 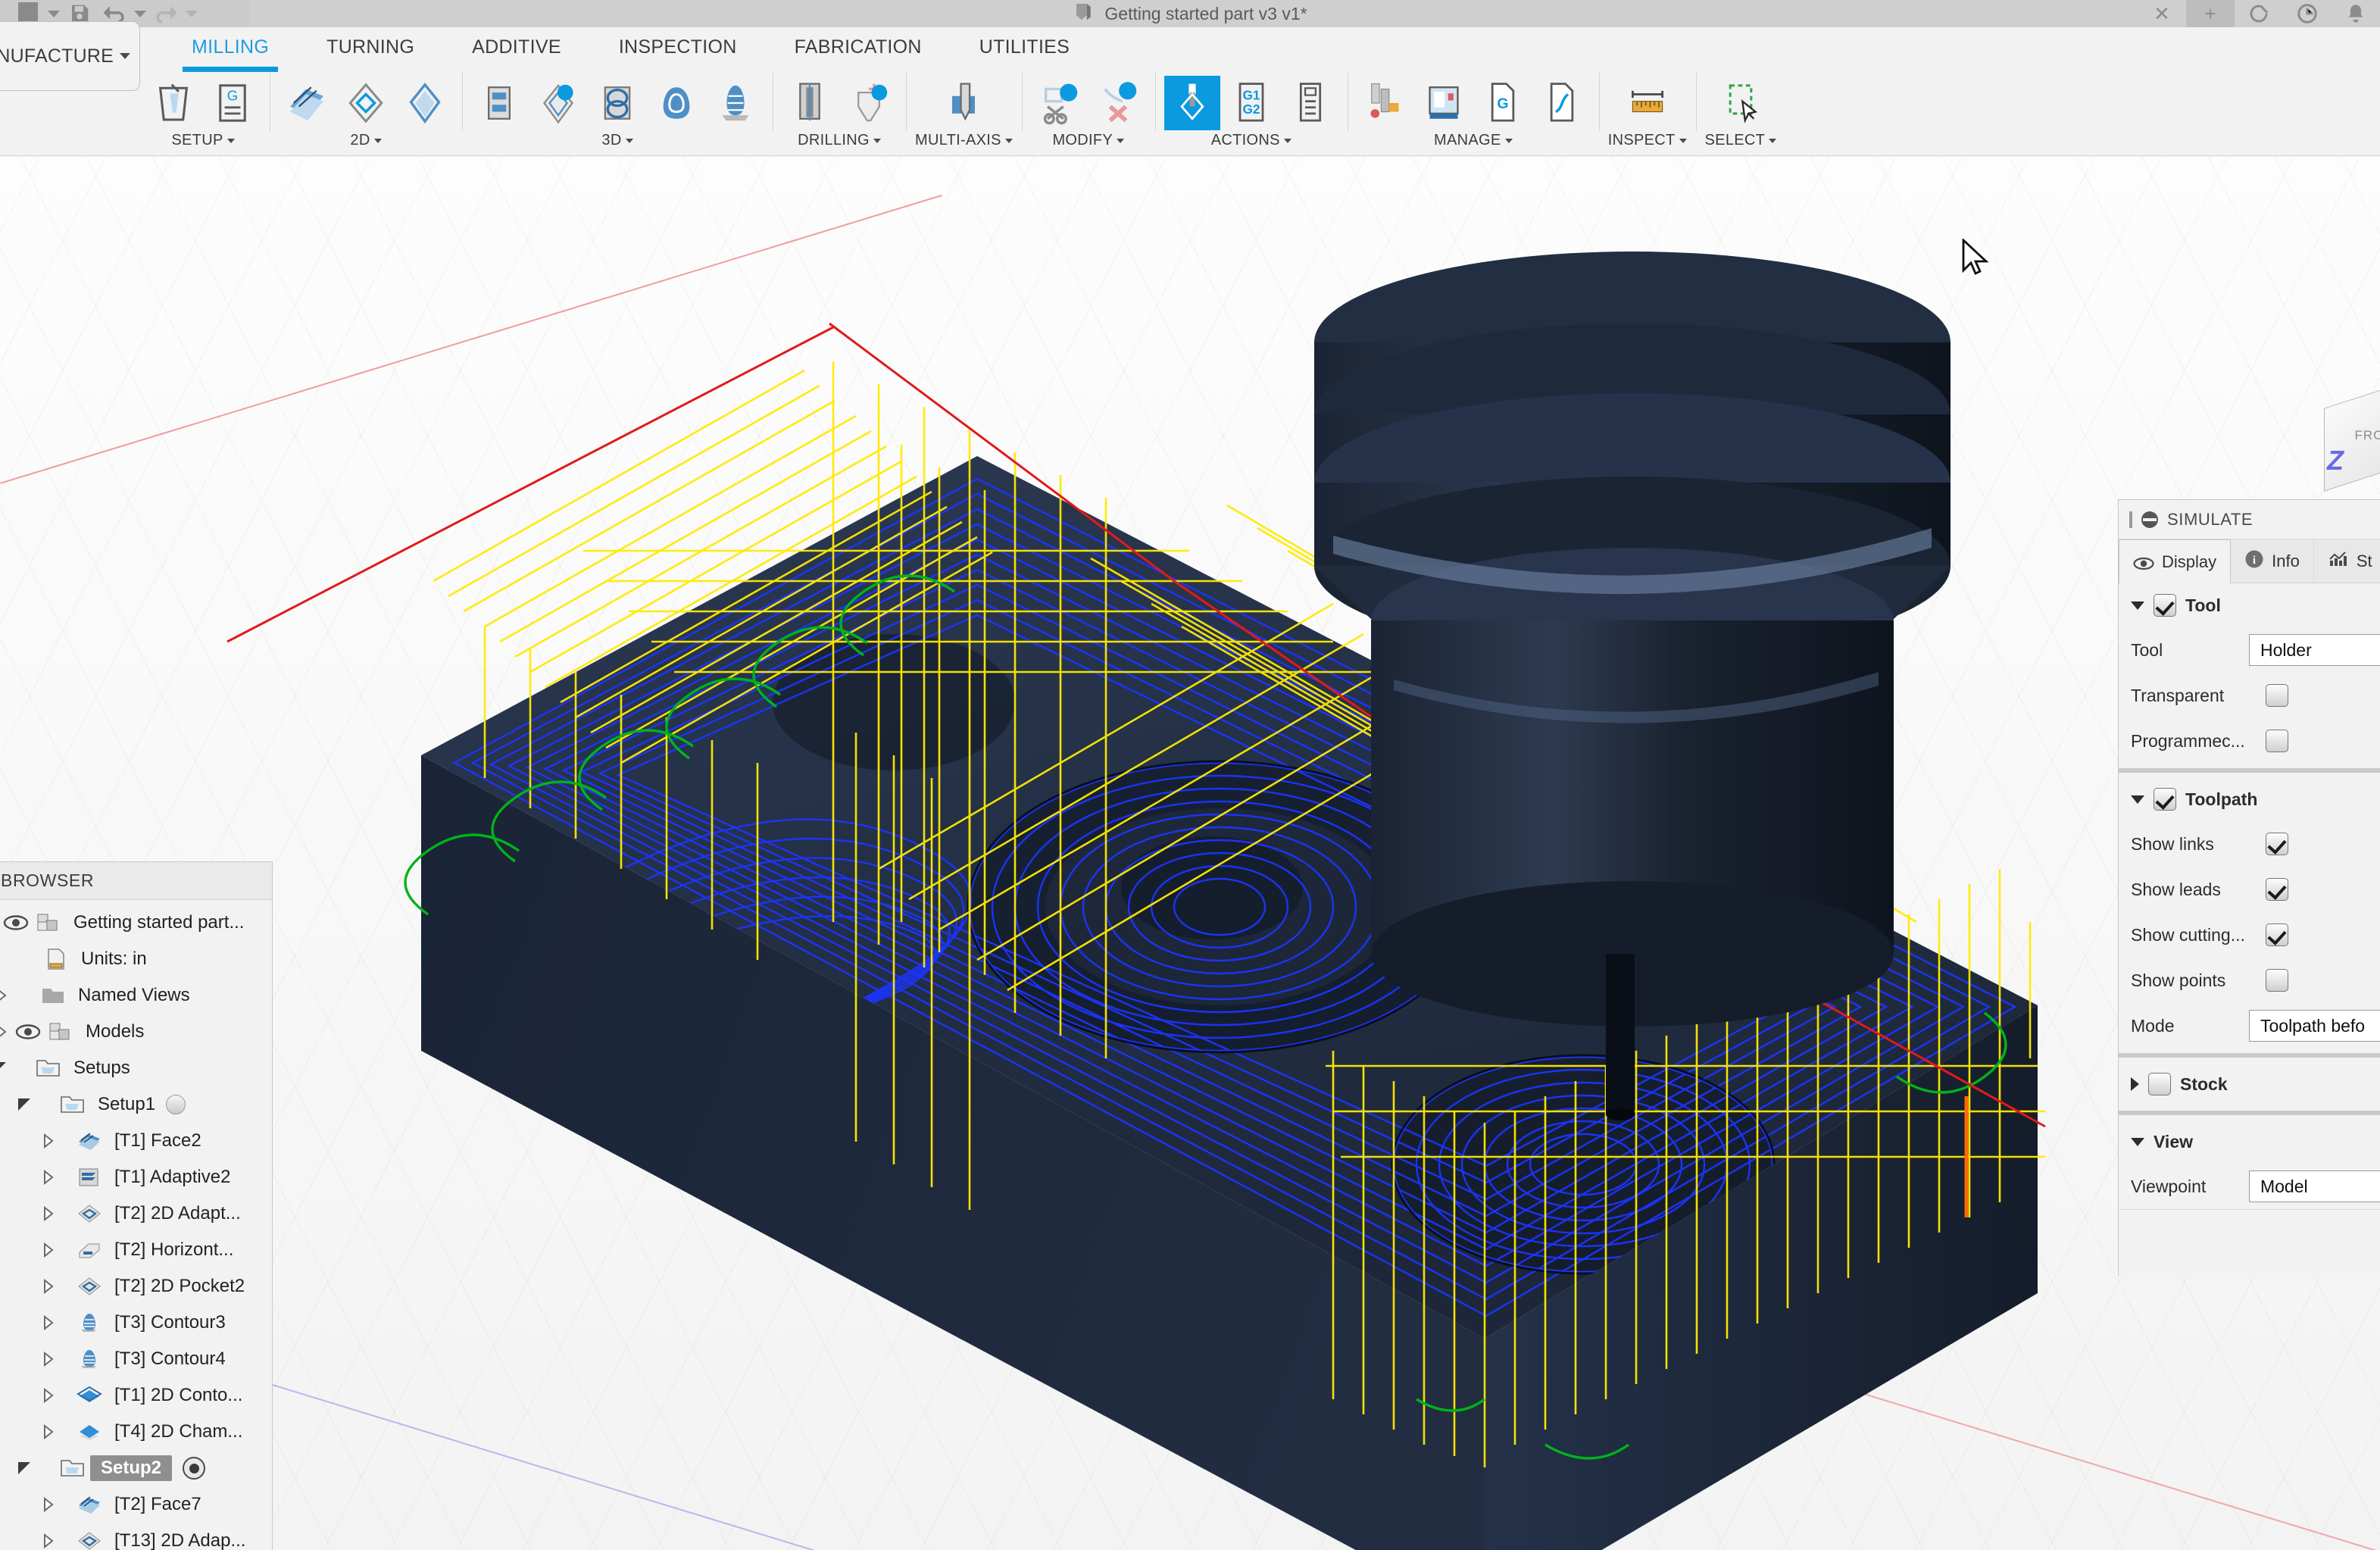 I want to click on tab-milling: MILLING, so click(x=230, y=52).